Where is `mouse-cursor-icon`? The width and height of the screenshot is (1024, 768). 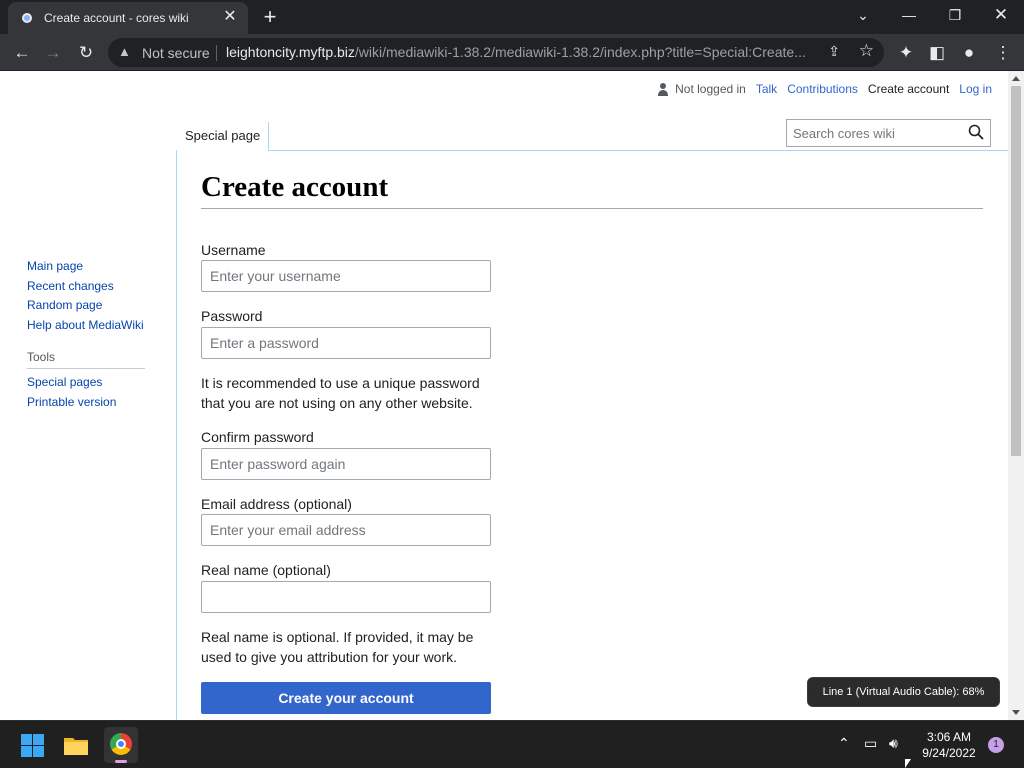 mouse-cursor-icon is located at coordinates (908, 763).